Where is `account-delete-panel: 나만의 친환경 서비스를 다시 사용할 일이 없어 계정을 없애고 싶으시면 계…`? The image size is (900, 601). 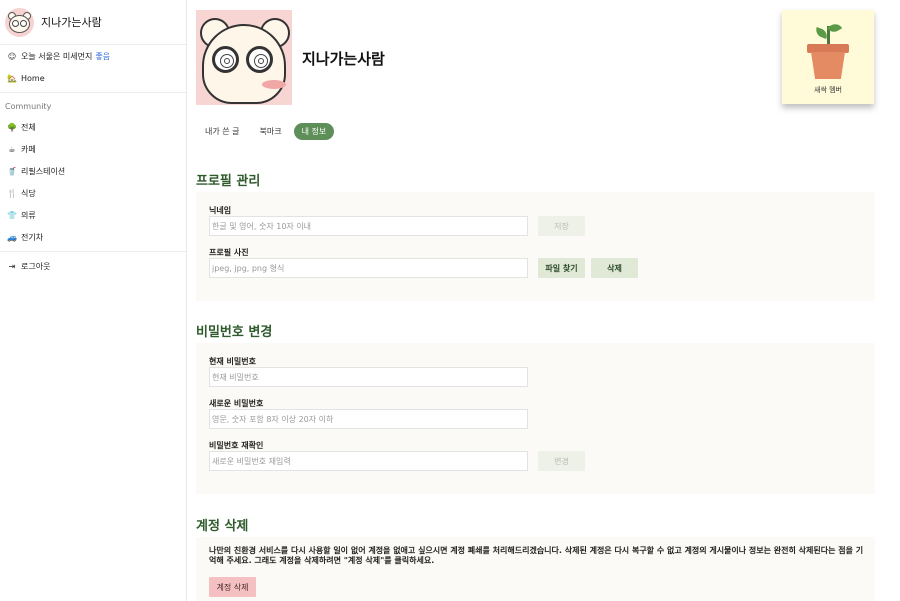 account-delete-panel: 나만의 친환경 서비스를 다시 사용할 일이 없어 계정을 없애고 싶으시면 계… is located at coordinates (535, 569).